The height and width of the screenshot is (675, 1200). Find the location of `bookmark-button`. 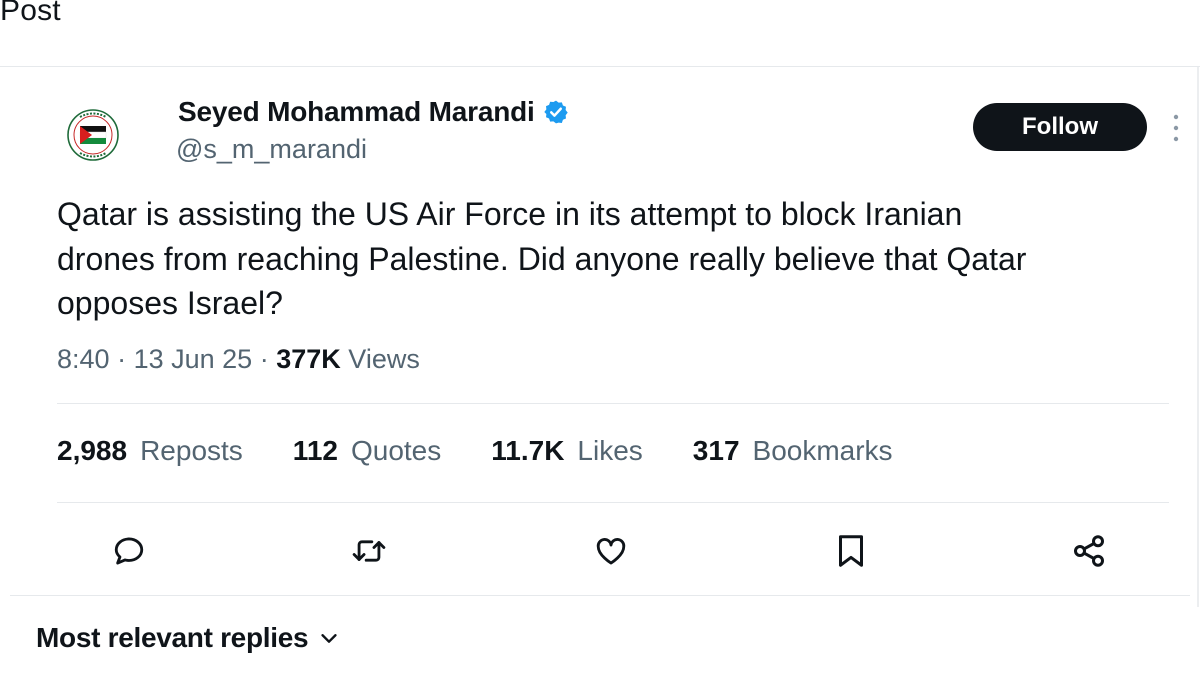

bookmark-button is located at coordinates (851, 551).